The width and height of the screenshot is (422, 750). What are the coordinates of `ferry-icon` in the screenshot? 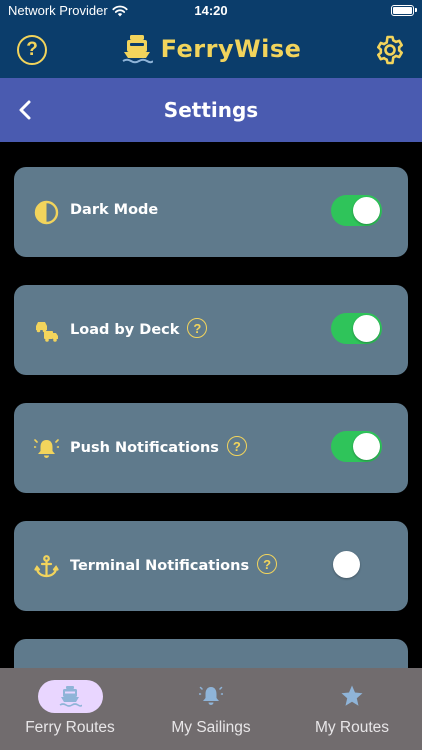 It's located at (70, 696).